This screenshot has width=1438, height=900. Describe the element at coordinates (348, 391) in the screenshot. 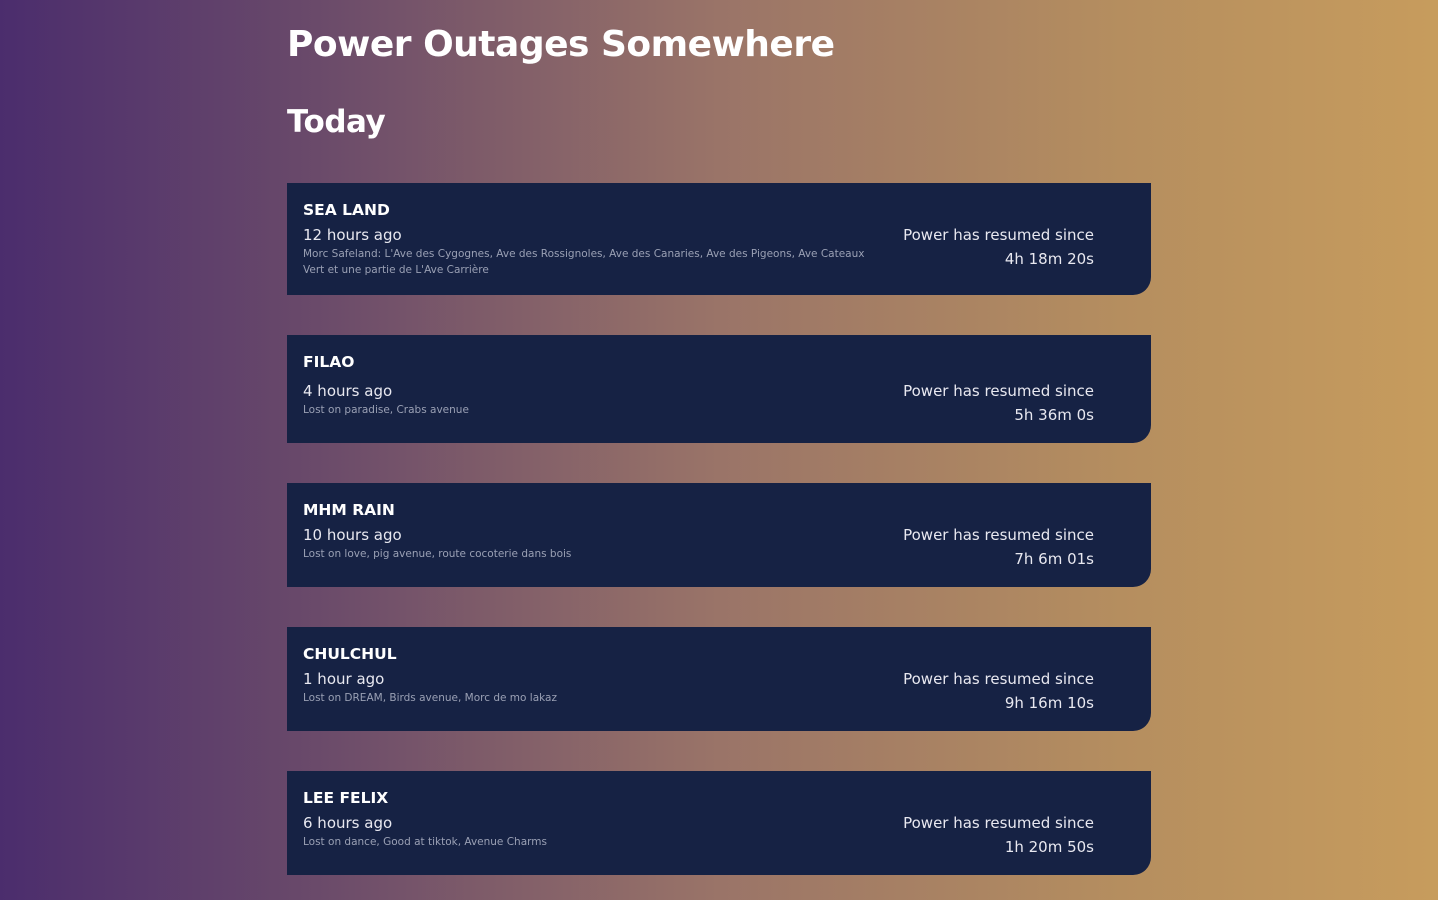

I see `time-ago: 4 hours ago` at that location.